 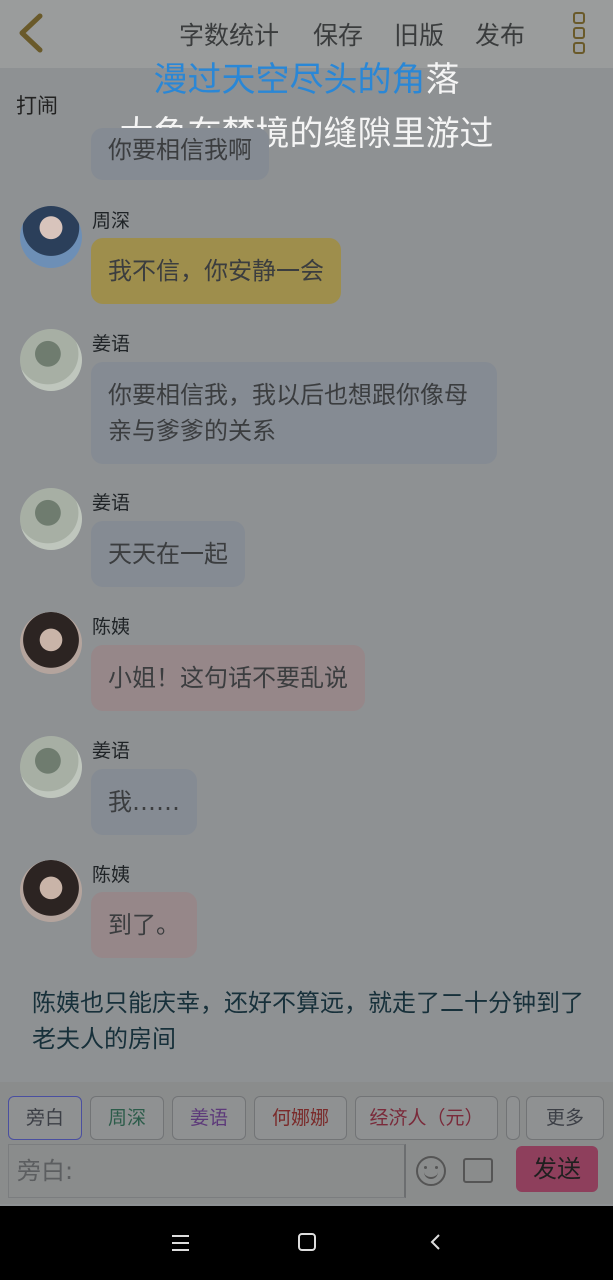 What do you see at coordinates (168, 554) in the screenshot?
I see `message-bubble: 天天在一起` at bounding box center [168, 554].